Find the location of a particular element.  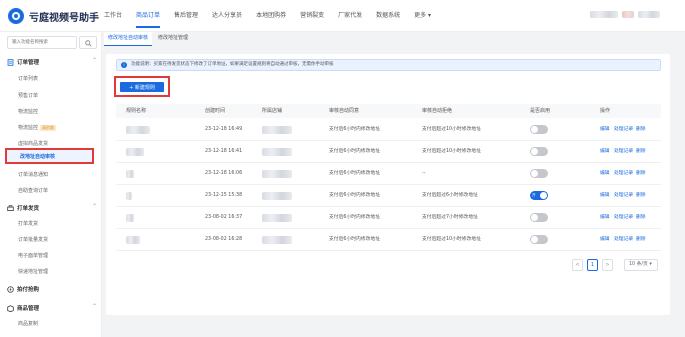

user-account is located at coordinates (625, 14).